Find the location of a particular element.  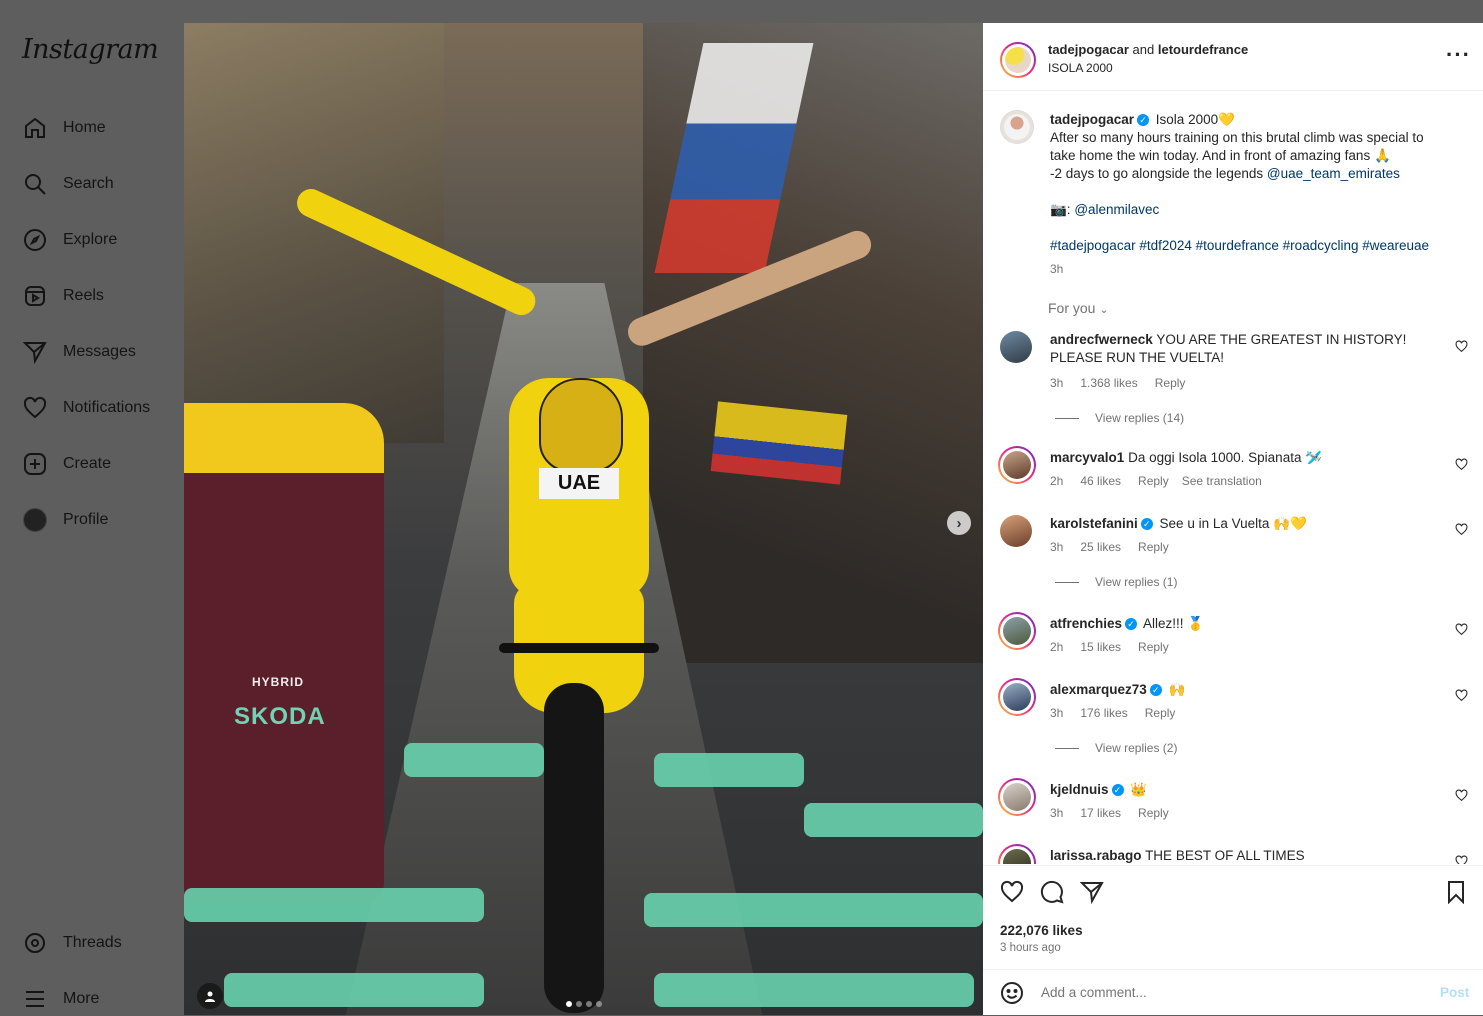

comment-button is located at coordinates (1053, 893).